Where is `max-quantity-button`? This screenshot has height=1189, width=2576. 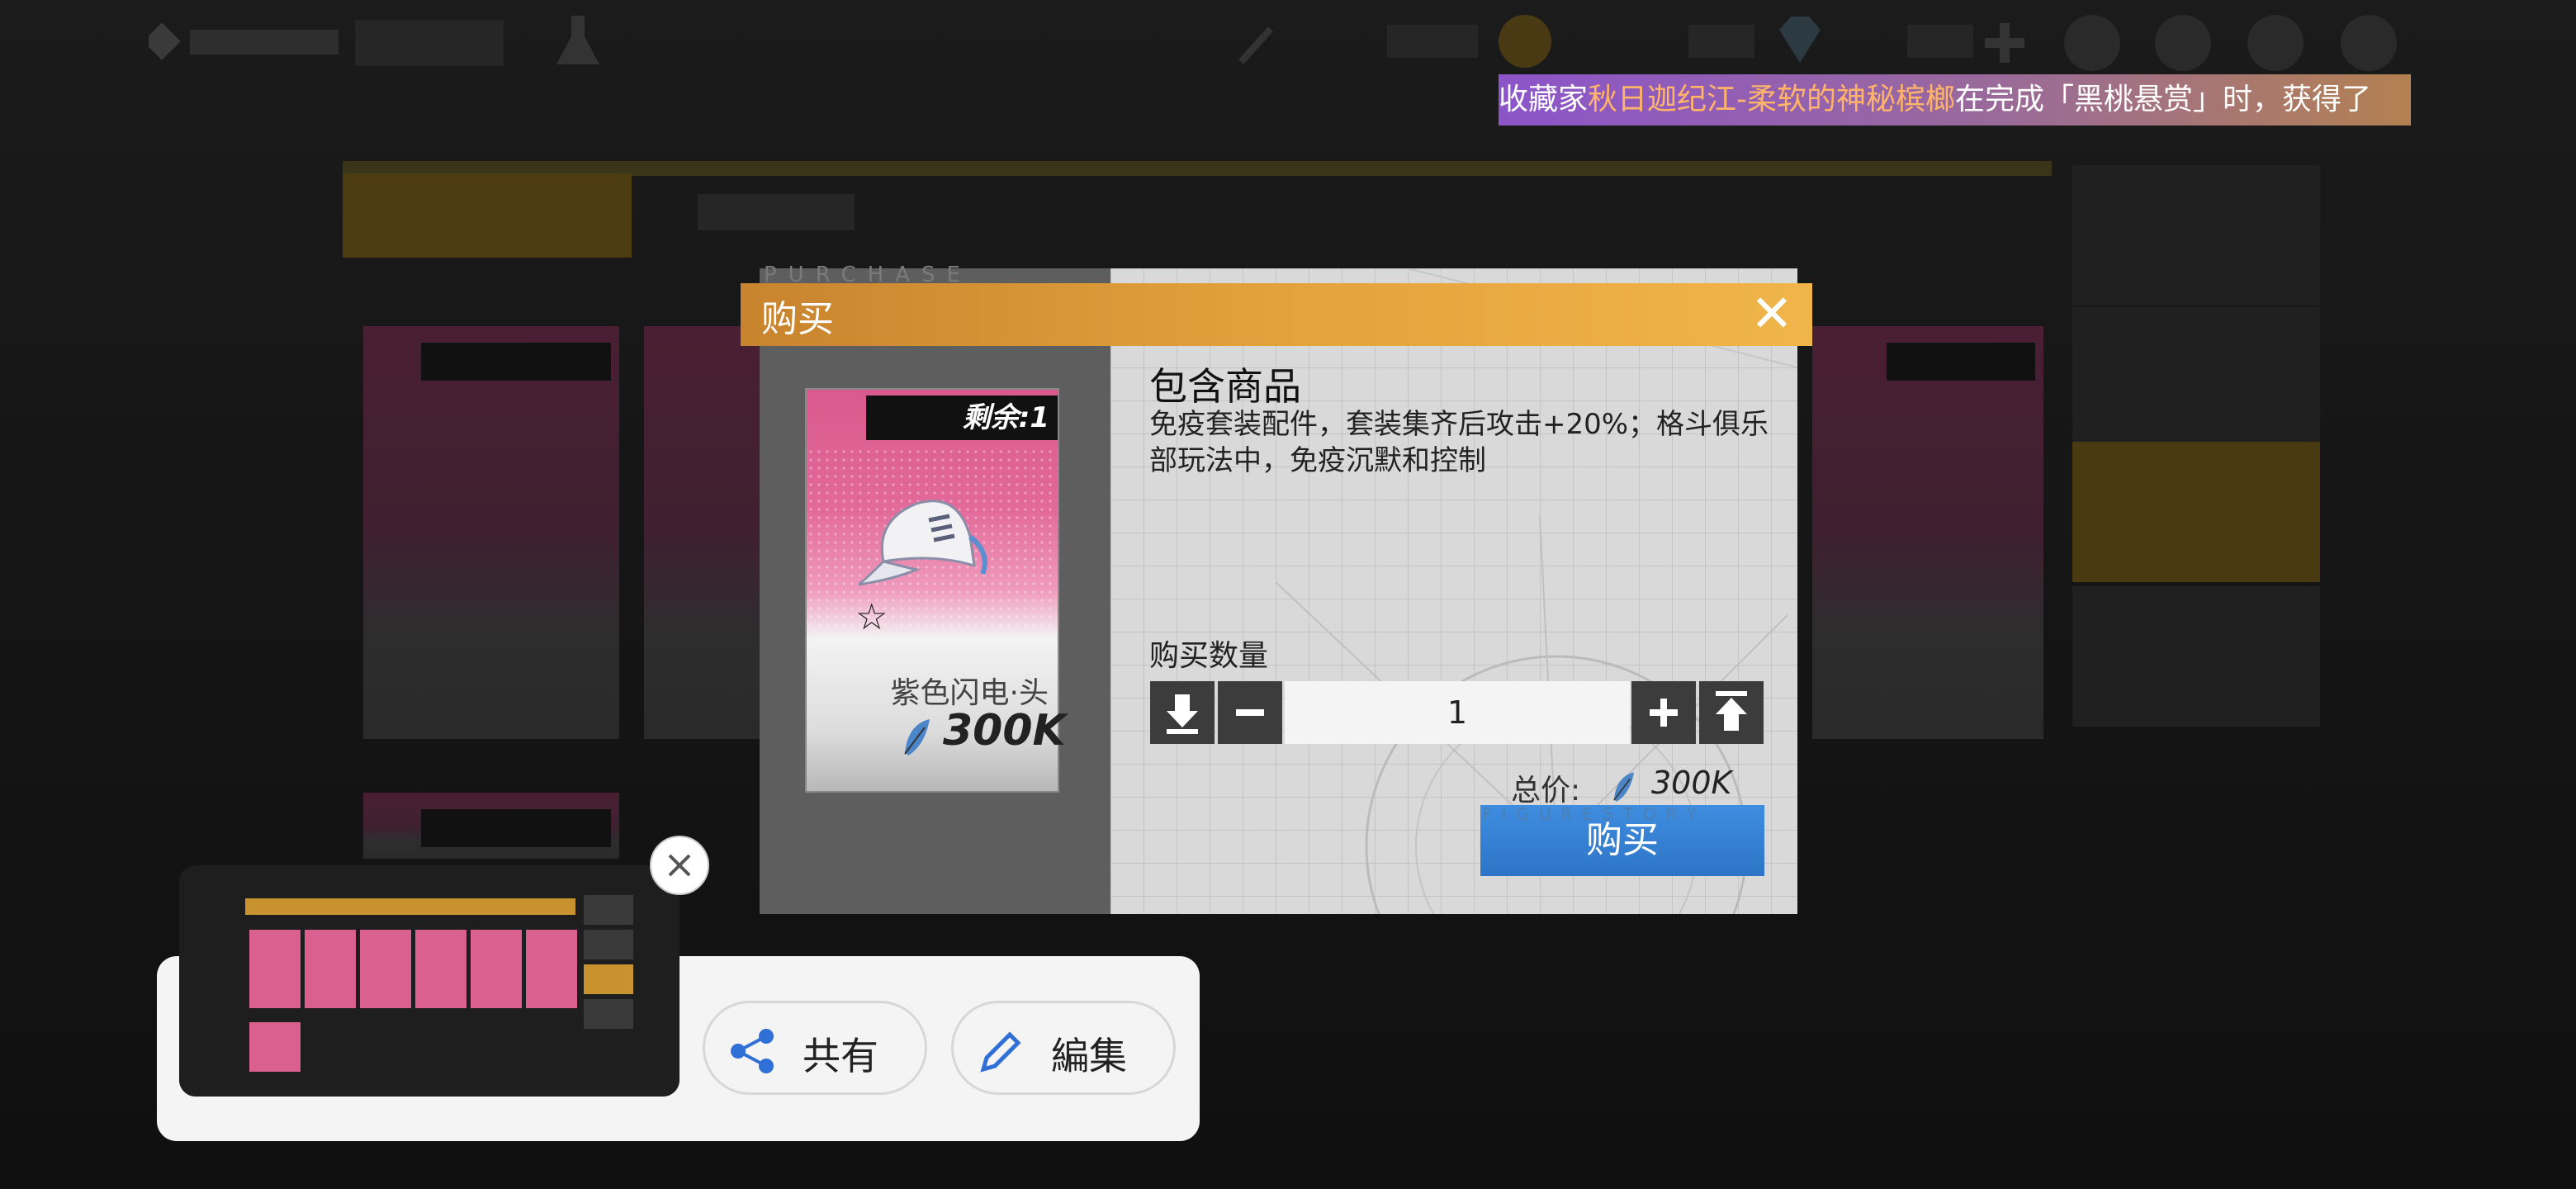
max-quantity-button is located at coordinates (1731, 712).